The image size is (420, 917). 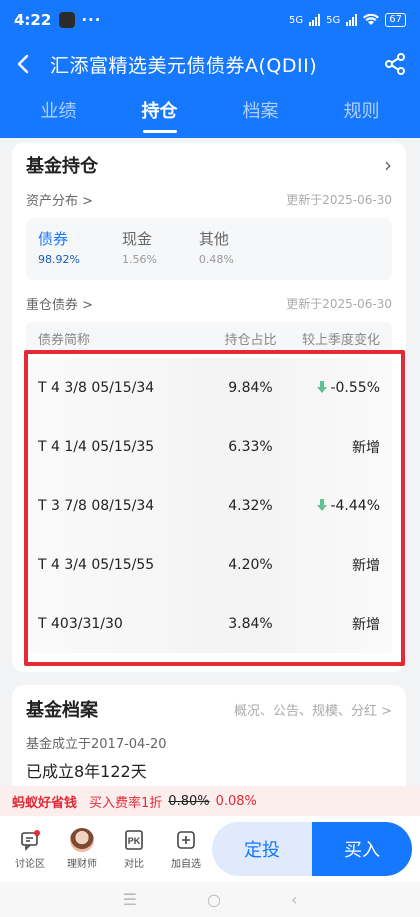 I want to click on compare-button: PK 对比, so click(x=134, y=849).